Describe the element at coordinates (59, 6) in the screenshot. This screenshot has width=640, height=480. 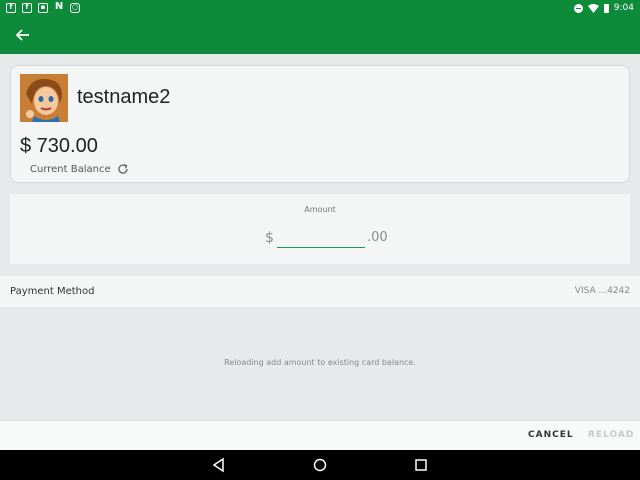
I see `n-app-icon: N` at that location.